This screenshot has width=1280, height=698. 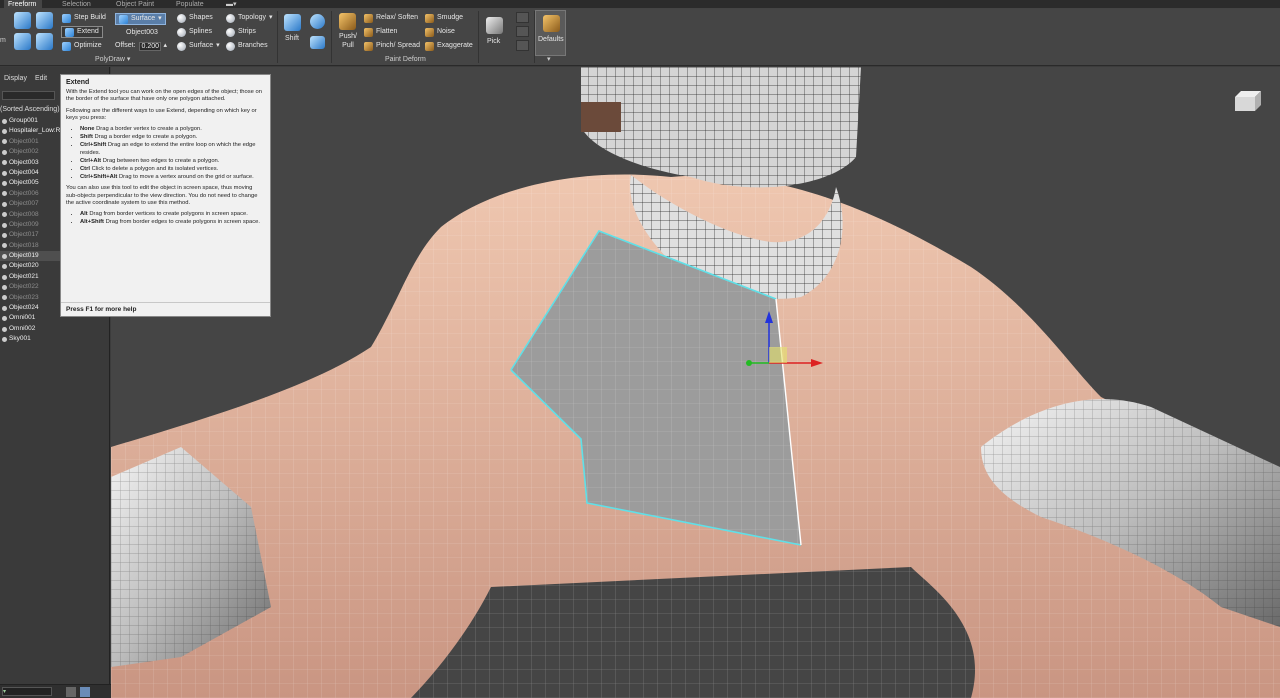 I want to click on exaggerate-button: Exaggerate, so click(x=449, y=46).